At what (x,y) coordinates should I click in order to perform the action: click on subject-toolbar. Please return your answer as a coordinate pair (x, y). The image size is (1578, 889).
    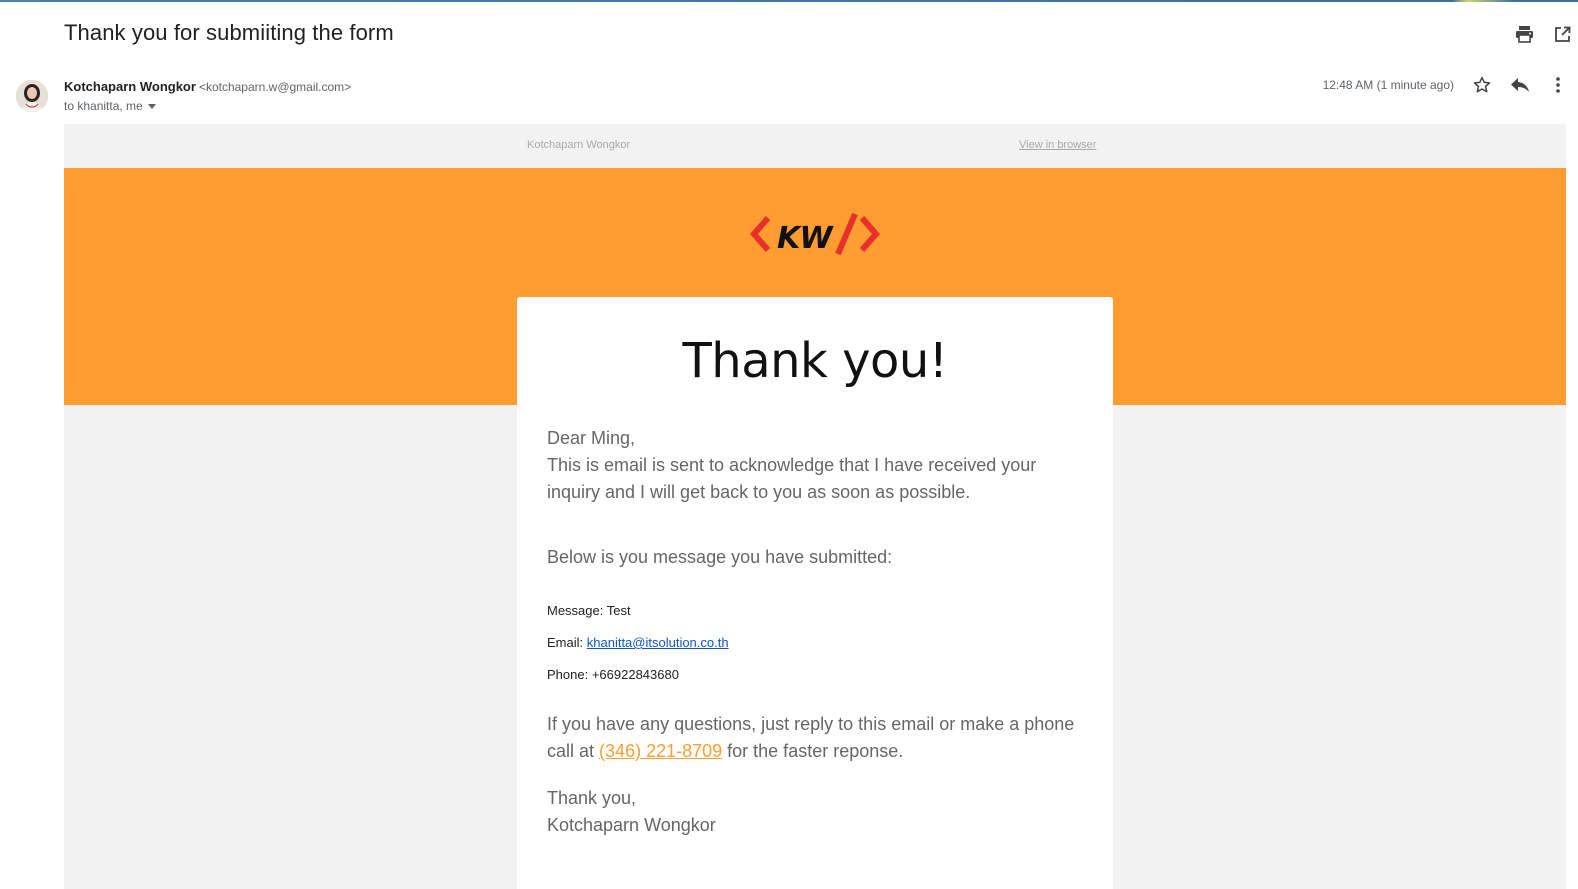
    Looking at the image, I should click on (1543, 34).